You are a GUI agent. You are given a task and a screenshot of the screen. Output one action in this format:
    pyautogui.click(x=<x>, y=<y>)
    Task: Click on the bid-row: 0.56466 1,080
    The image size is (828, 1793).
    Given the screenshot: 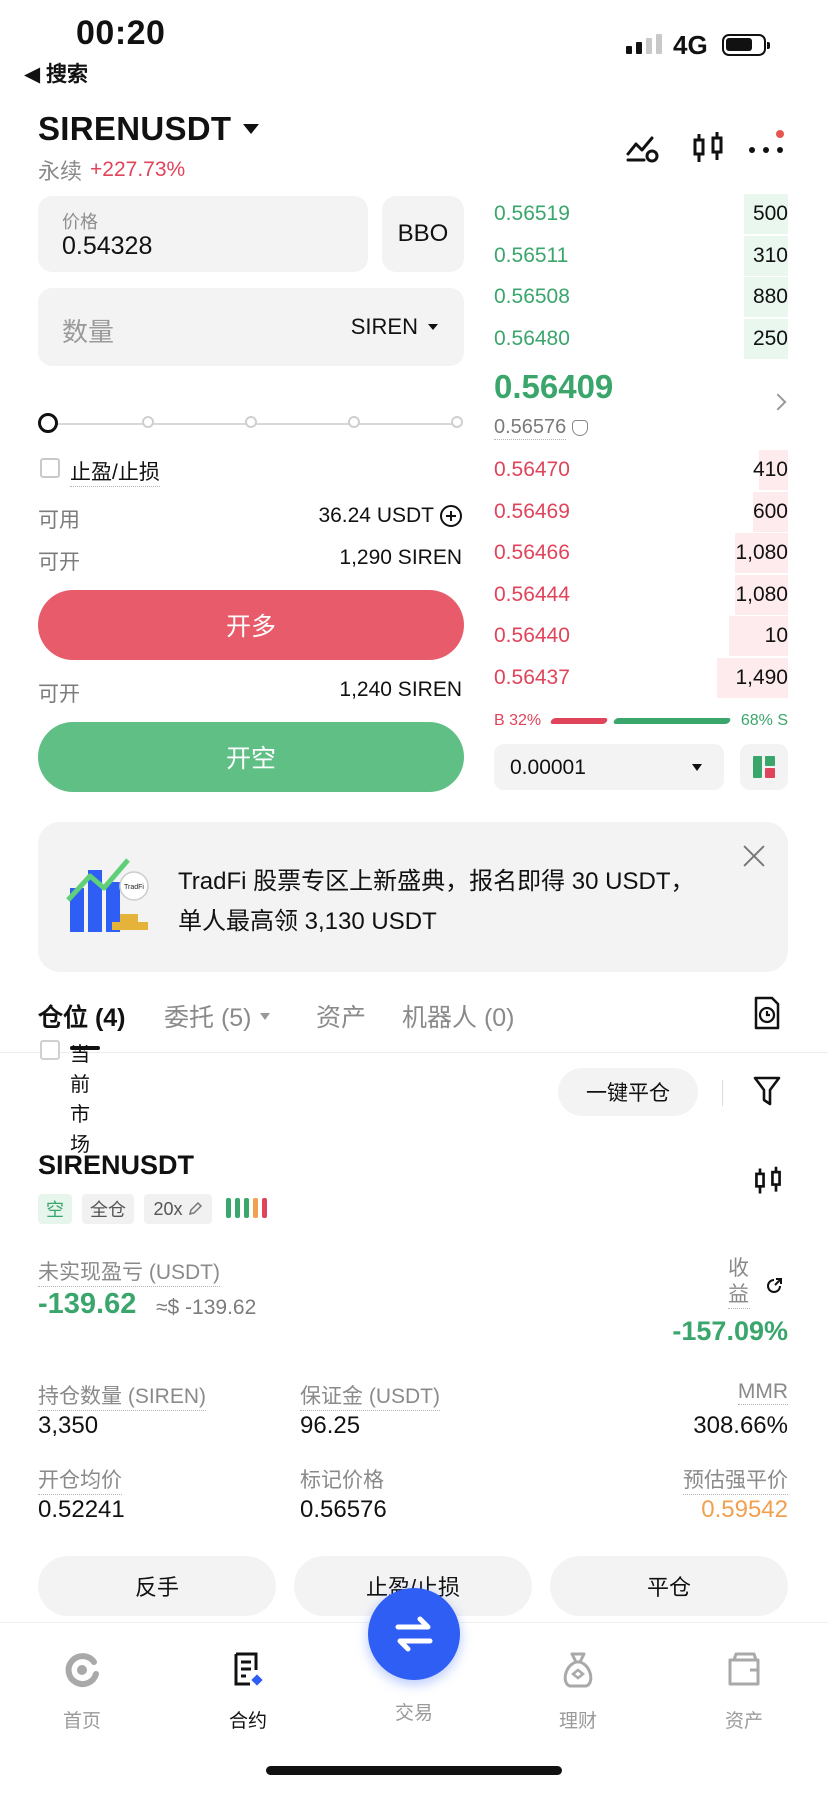 What is the action you would take?
    pyautogui.click(x=641, y=553)
    